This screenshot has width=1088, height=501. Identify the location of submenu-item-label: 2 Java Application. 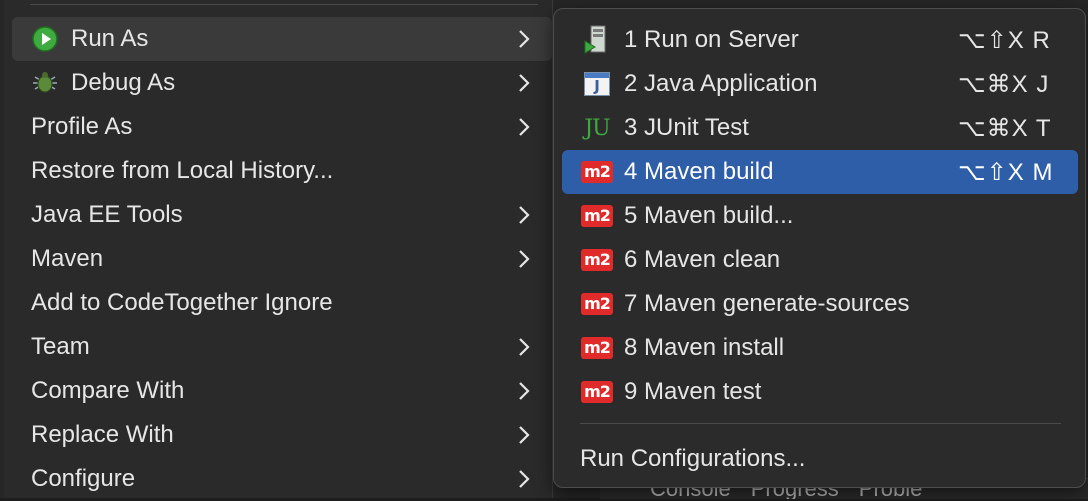
(721, 83).